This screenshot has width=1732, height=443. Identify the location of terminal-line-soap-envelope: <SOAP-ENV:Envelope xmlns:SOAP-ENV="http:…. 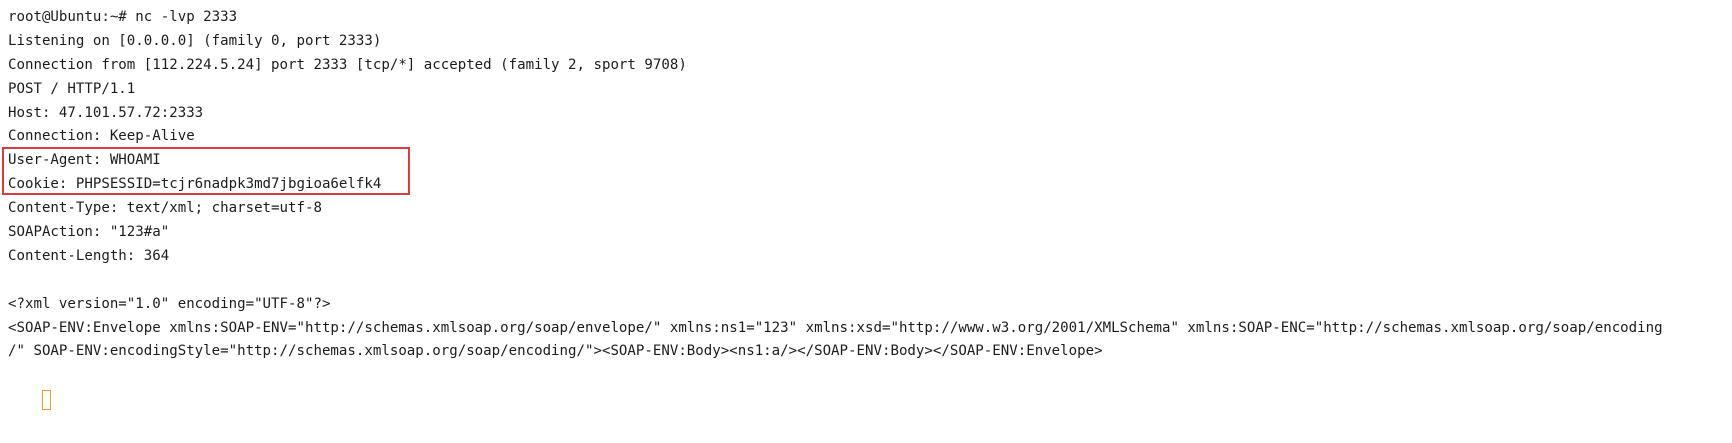
(835, 327).